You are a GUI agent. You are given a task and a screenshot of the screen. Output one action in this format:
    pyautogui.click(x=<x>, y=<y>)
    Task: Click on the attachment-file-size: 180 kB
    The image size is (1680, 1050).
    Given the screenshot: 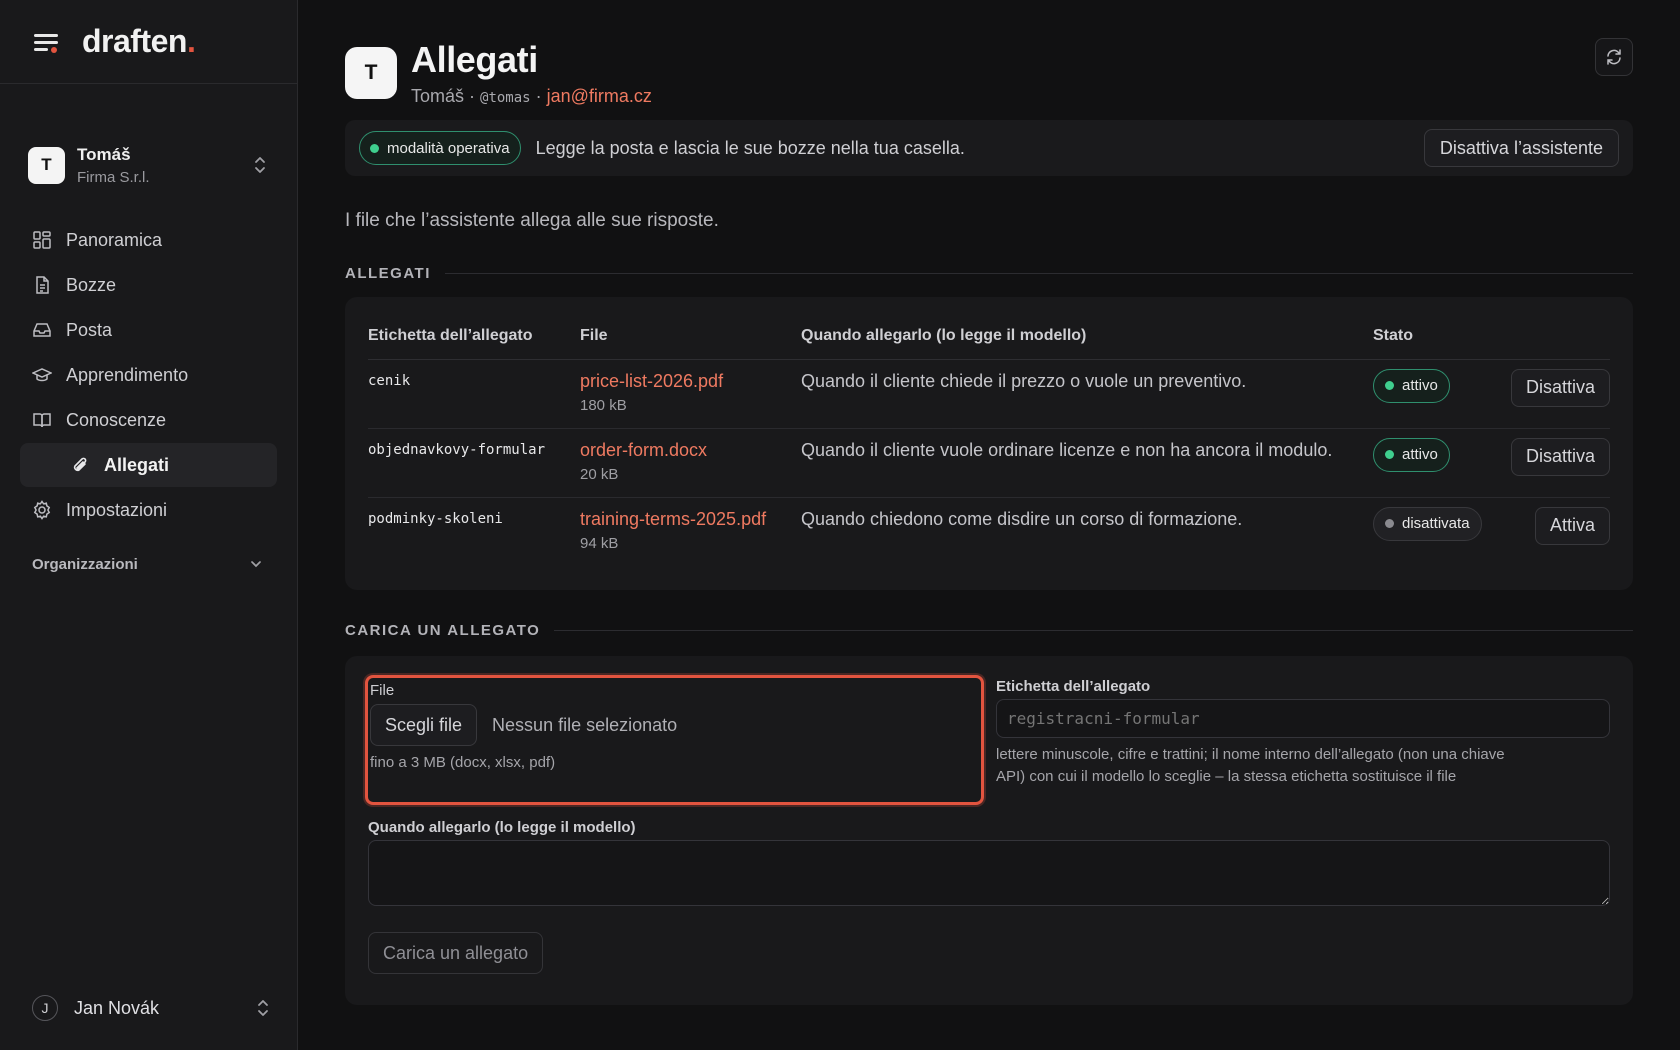 What is the action you would take?
    pyautogui.click(x=603, y=405)
    